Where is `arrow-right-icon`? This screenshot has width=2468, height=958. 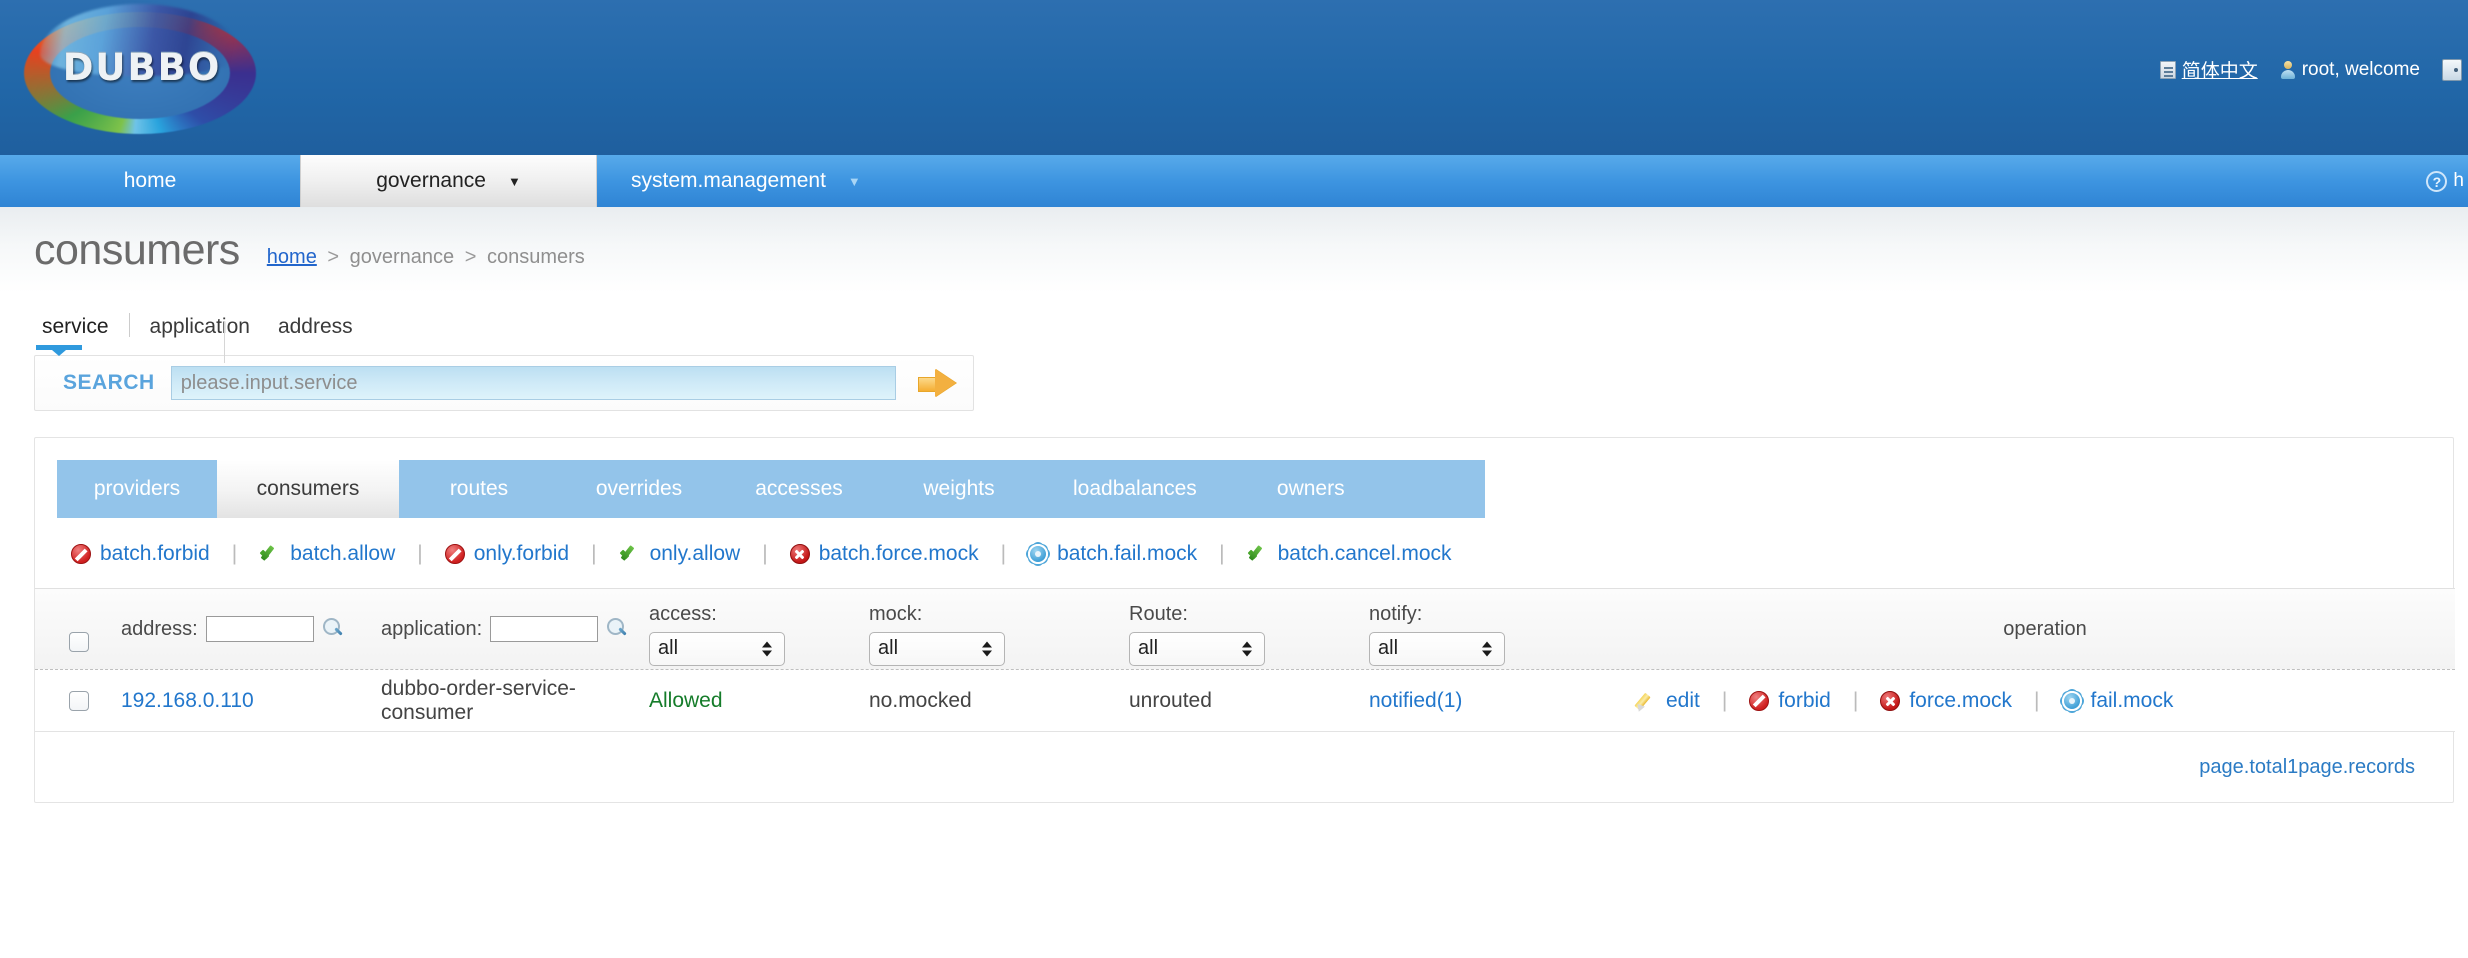
arrow-right-icon is located at coordinates (933, 383).